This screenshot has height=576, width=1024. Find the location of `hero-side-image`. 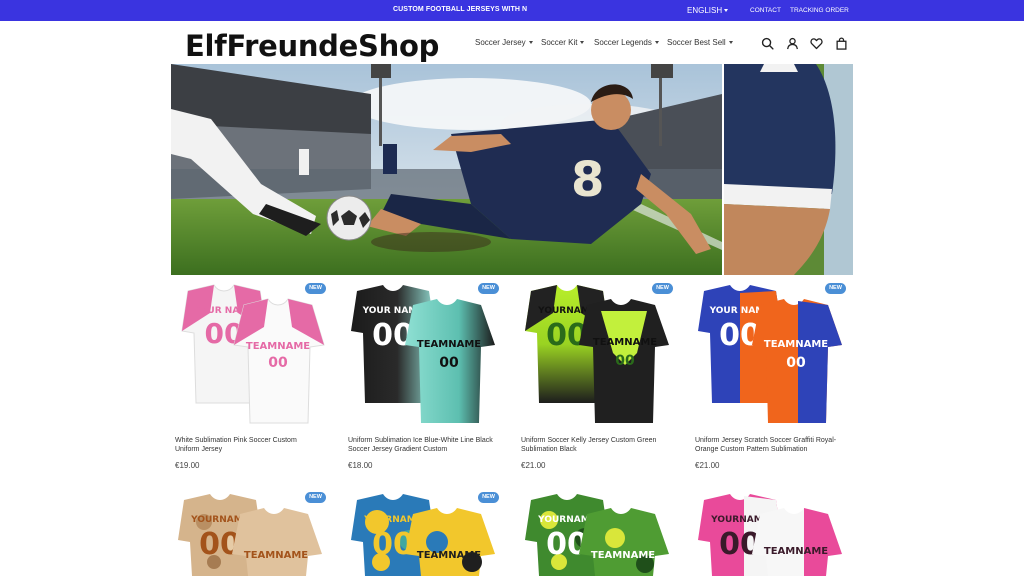

hero-side-image is located at coordinates (788, 169).